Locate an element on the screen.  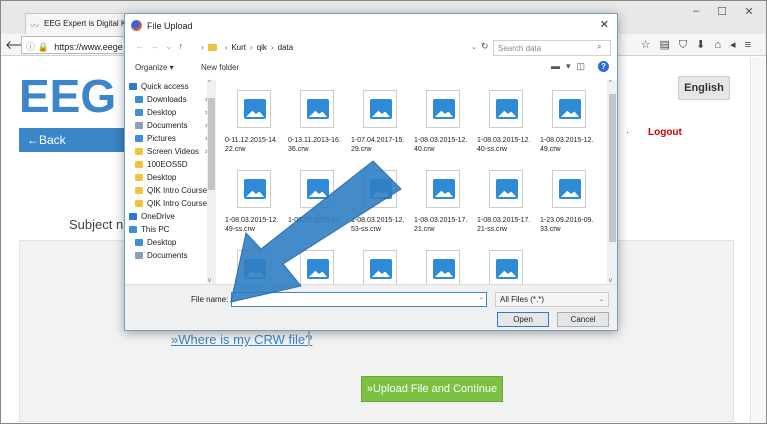
file-list-scrollbar: ^ v is located at coordinates (612, 182).